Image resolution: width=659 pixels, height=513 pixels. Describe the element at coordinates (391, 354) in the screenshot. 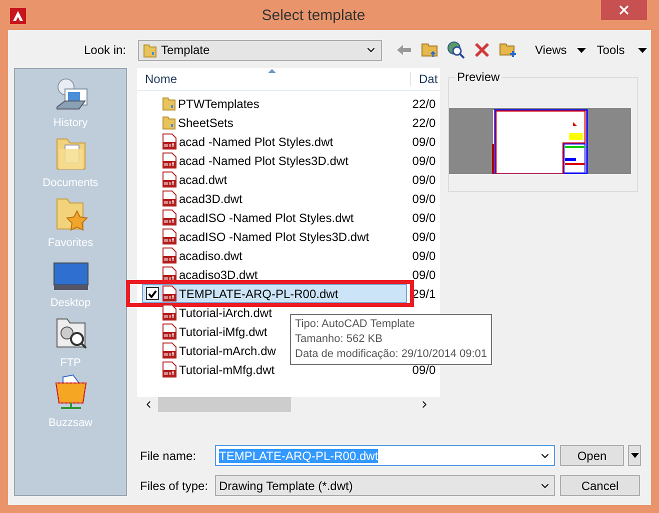

I see `tooltip-line: Data de modificação: 29/10/2014 09:01` at that location.